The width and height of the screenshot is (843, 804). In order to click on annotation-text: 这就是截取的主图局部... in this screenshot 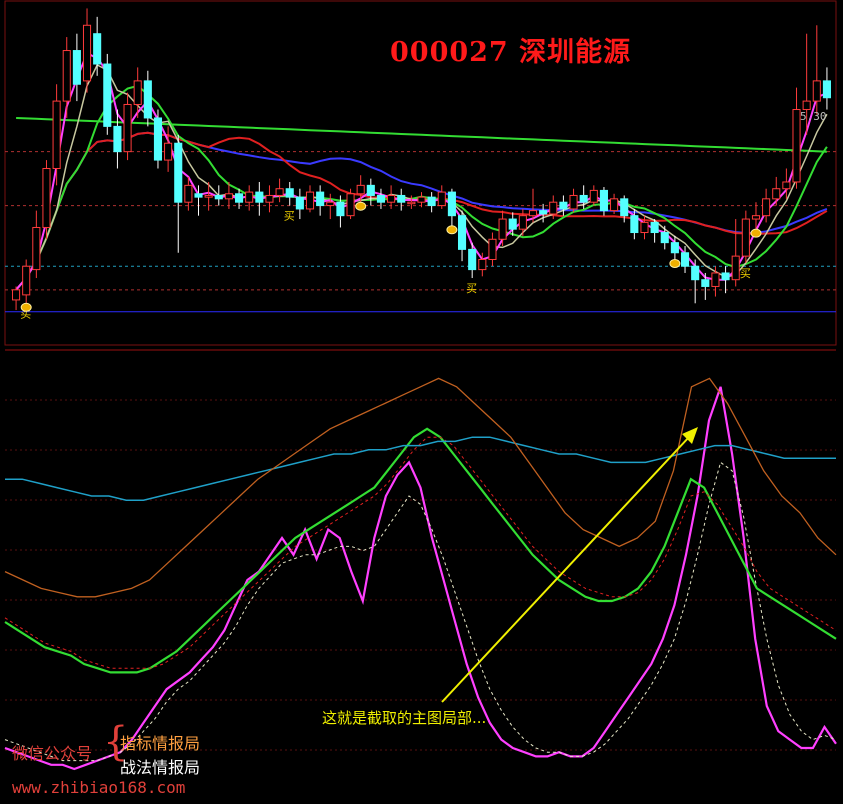, I will do `click(404, 718)`.